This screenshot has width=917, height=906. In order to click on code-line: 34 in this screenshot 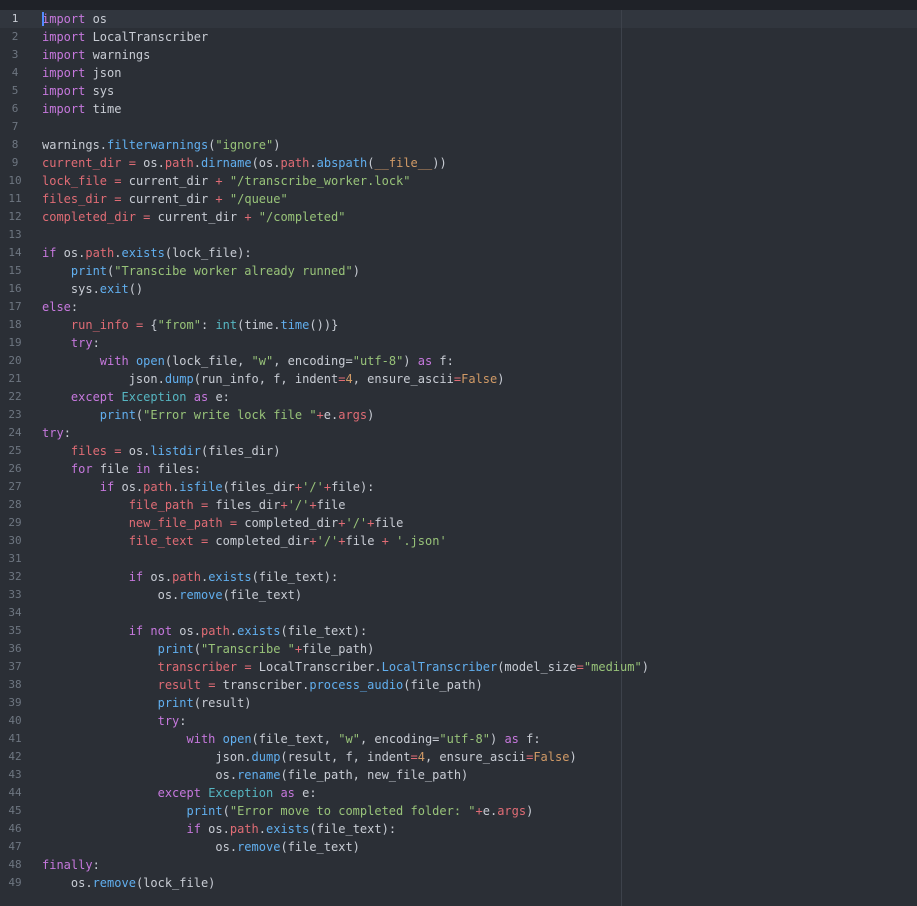, I will do `click(458, 613)`.